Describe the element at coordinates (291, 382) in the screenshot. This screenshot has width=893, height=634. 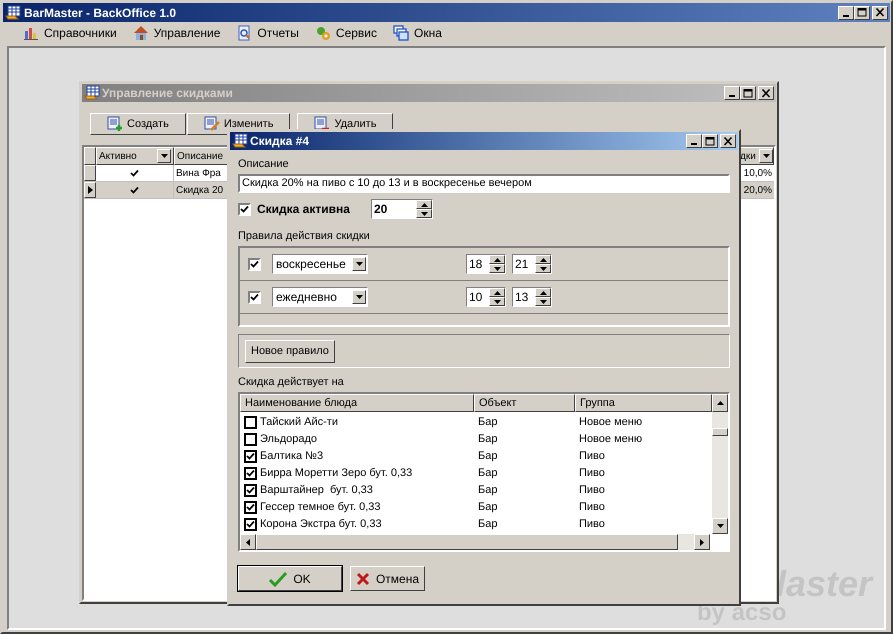
I see `section-label: Скидка действует на` at that location.